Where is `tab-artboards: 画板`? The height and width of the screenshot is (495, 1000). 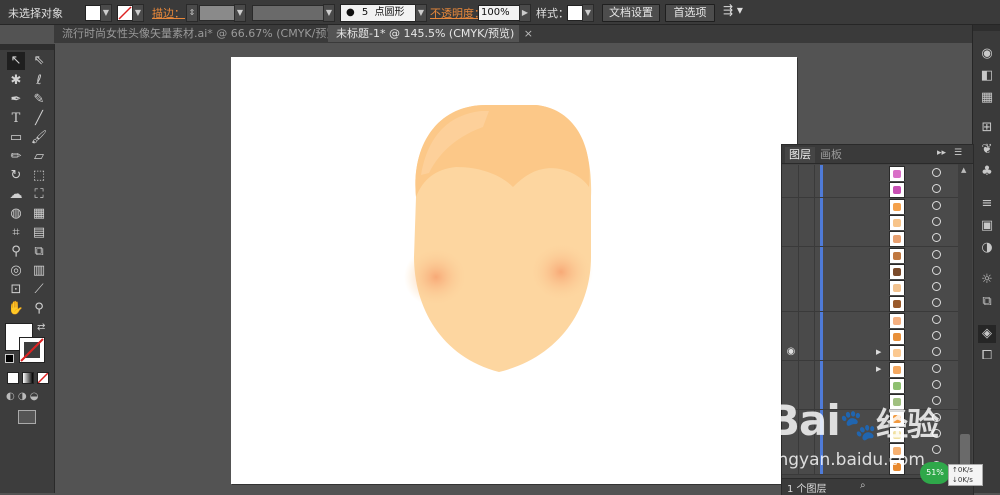
tab-artboards: 画板 is located at coordinates (831, 155).